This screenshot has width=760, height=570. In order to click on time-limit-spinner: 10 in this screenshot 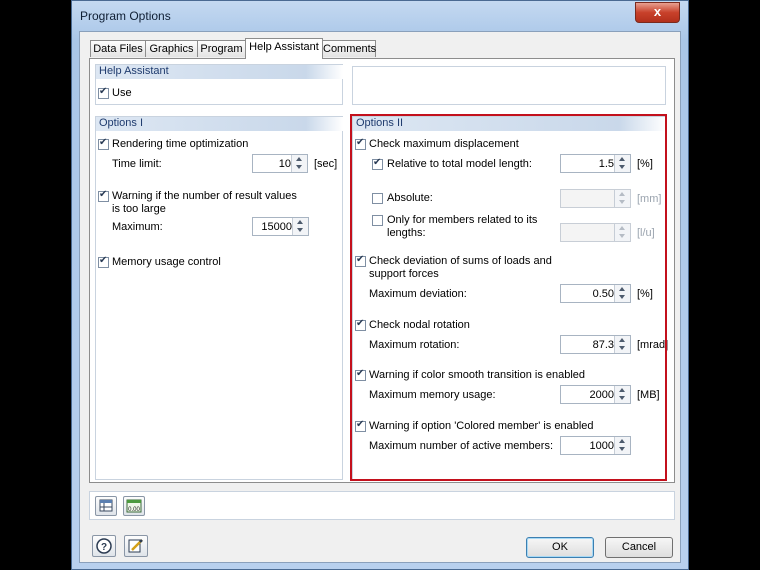, I will do `click(280, 163)`.